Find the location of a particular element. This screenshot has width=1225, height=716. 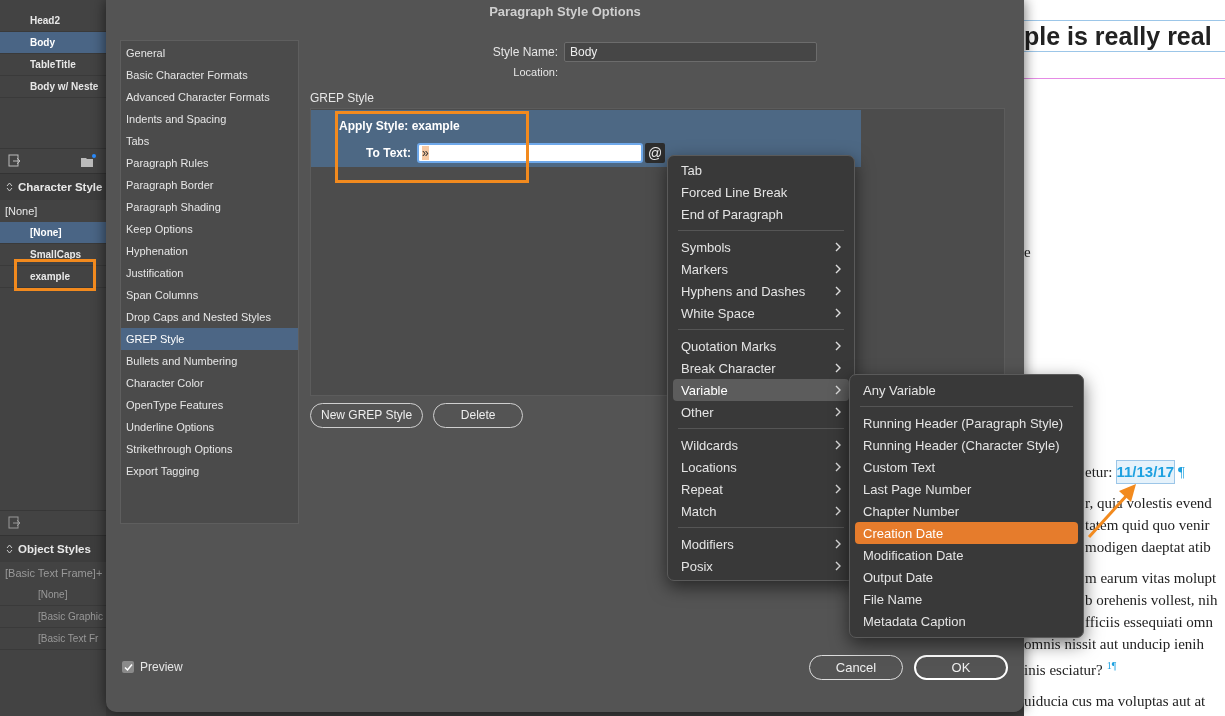

style-name-field: Body is located at coordinates (690, 52).